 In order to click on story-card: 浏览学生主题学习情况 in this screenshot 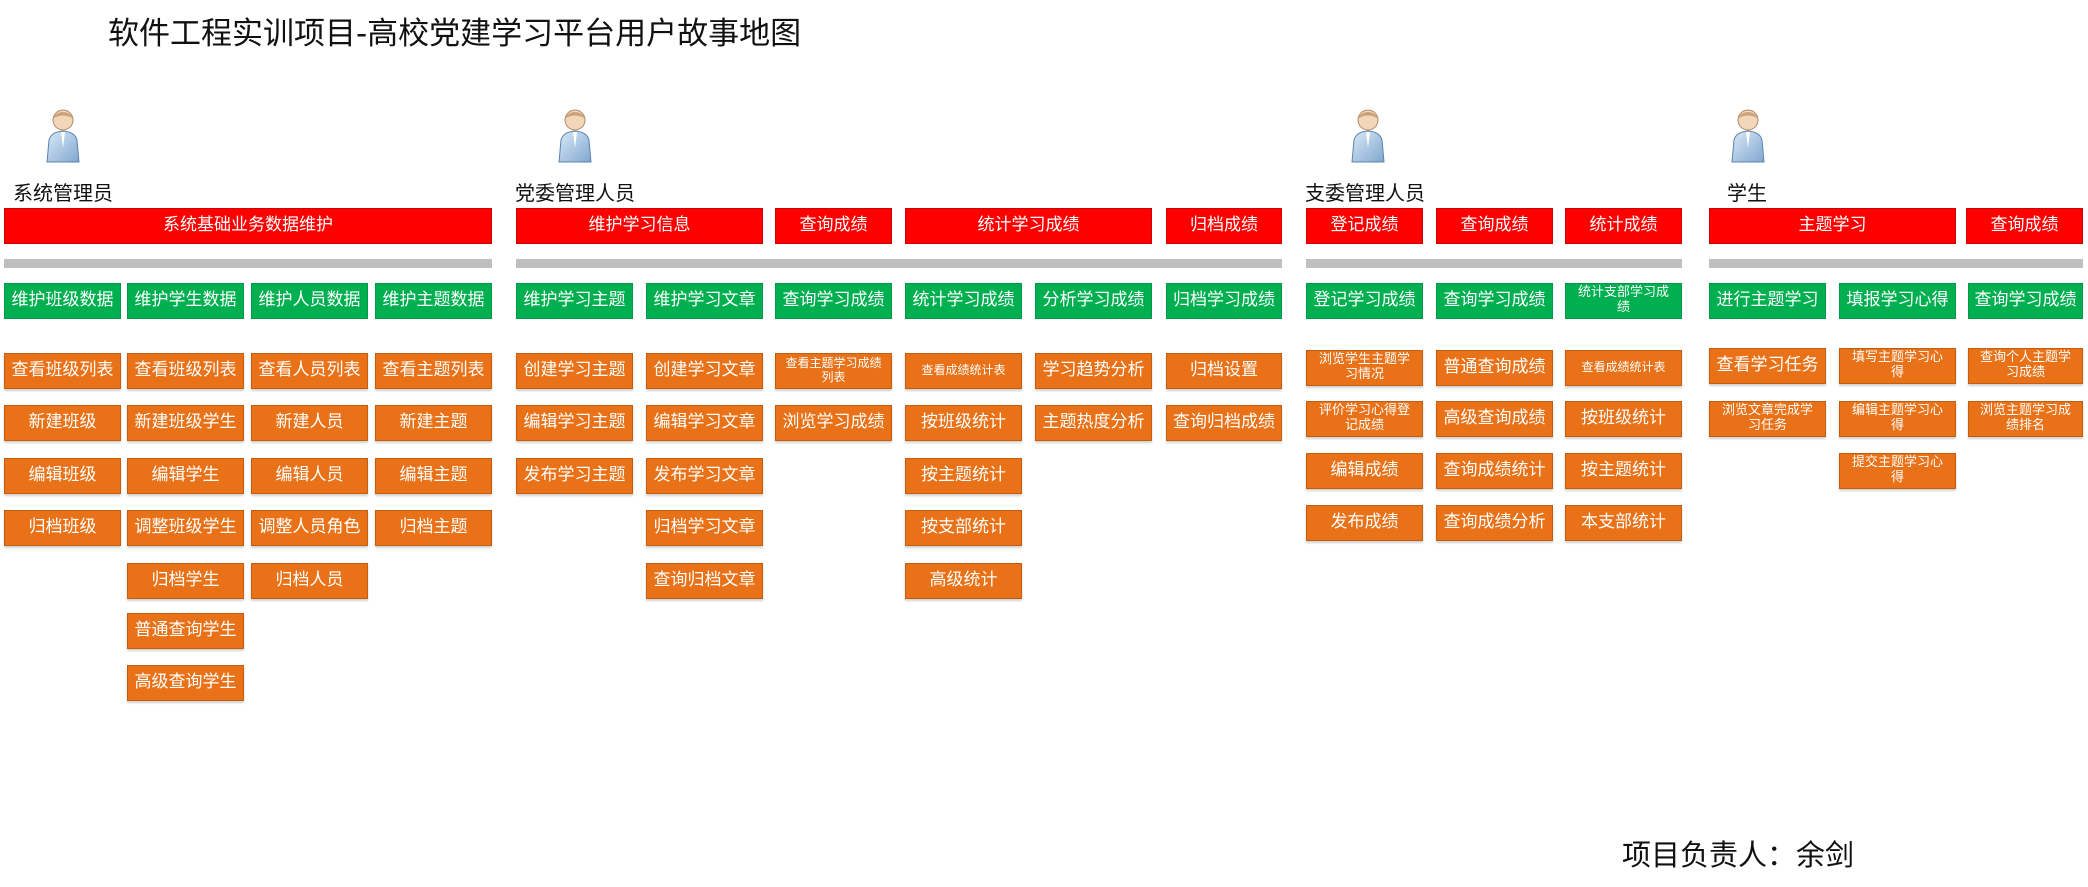, I will do `click(1364, 368)`.